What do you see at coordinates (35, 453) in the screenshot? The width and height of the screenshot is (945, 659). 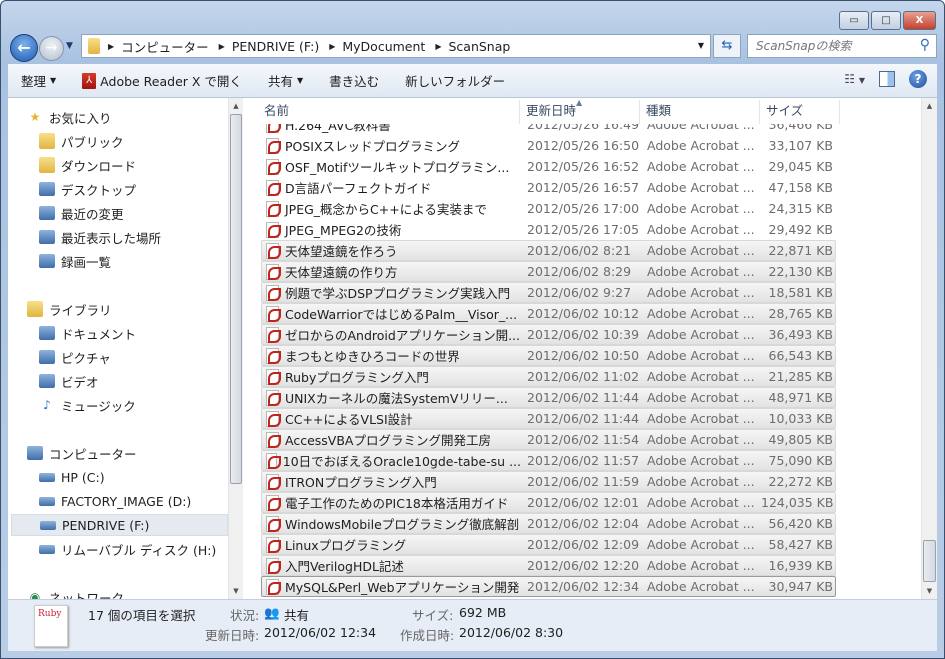 I see `computer-icon` at bounding box center [35, 453].